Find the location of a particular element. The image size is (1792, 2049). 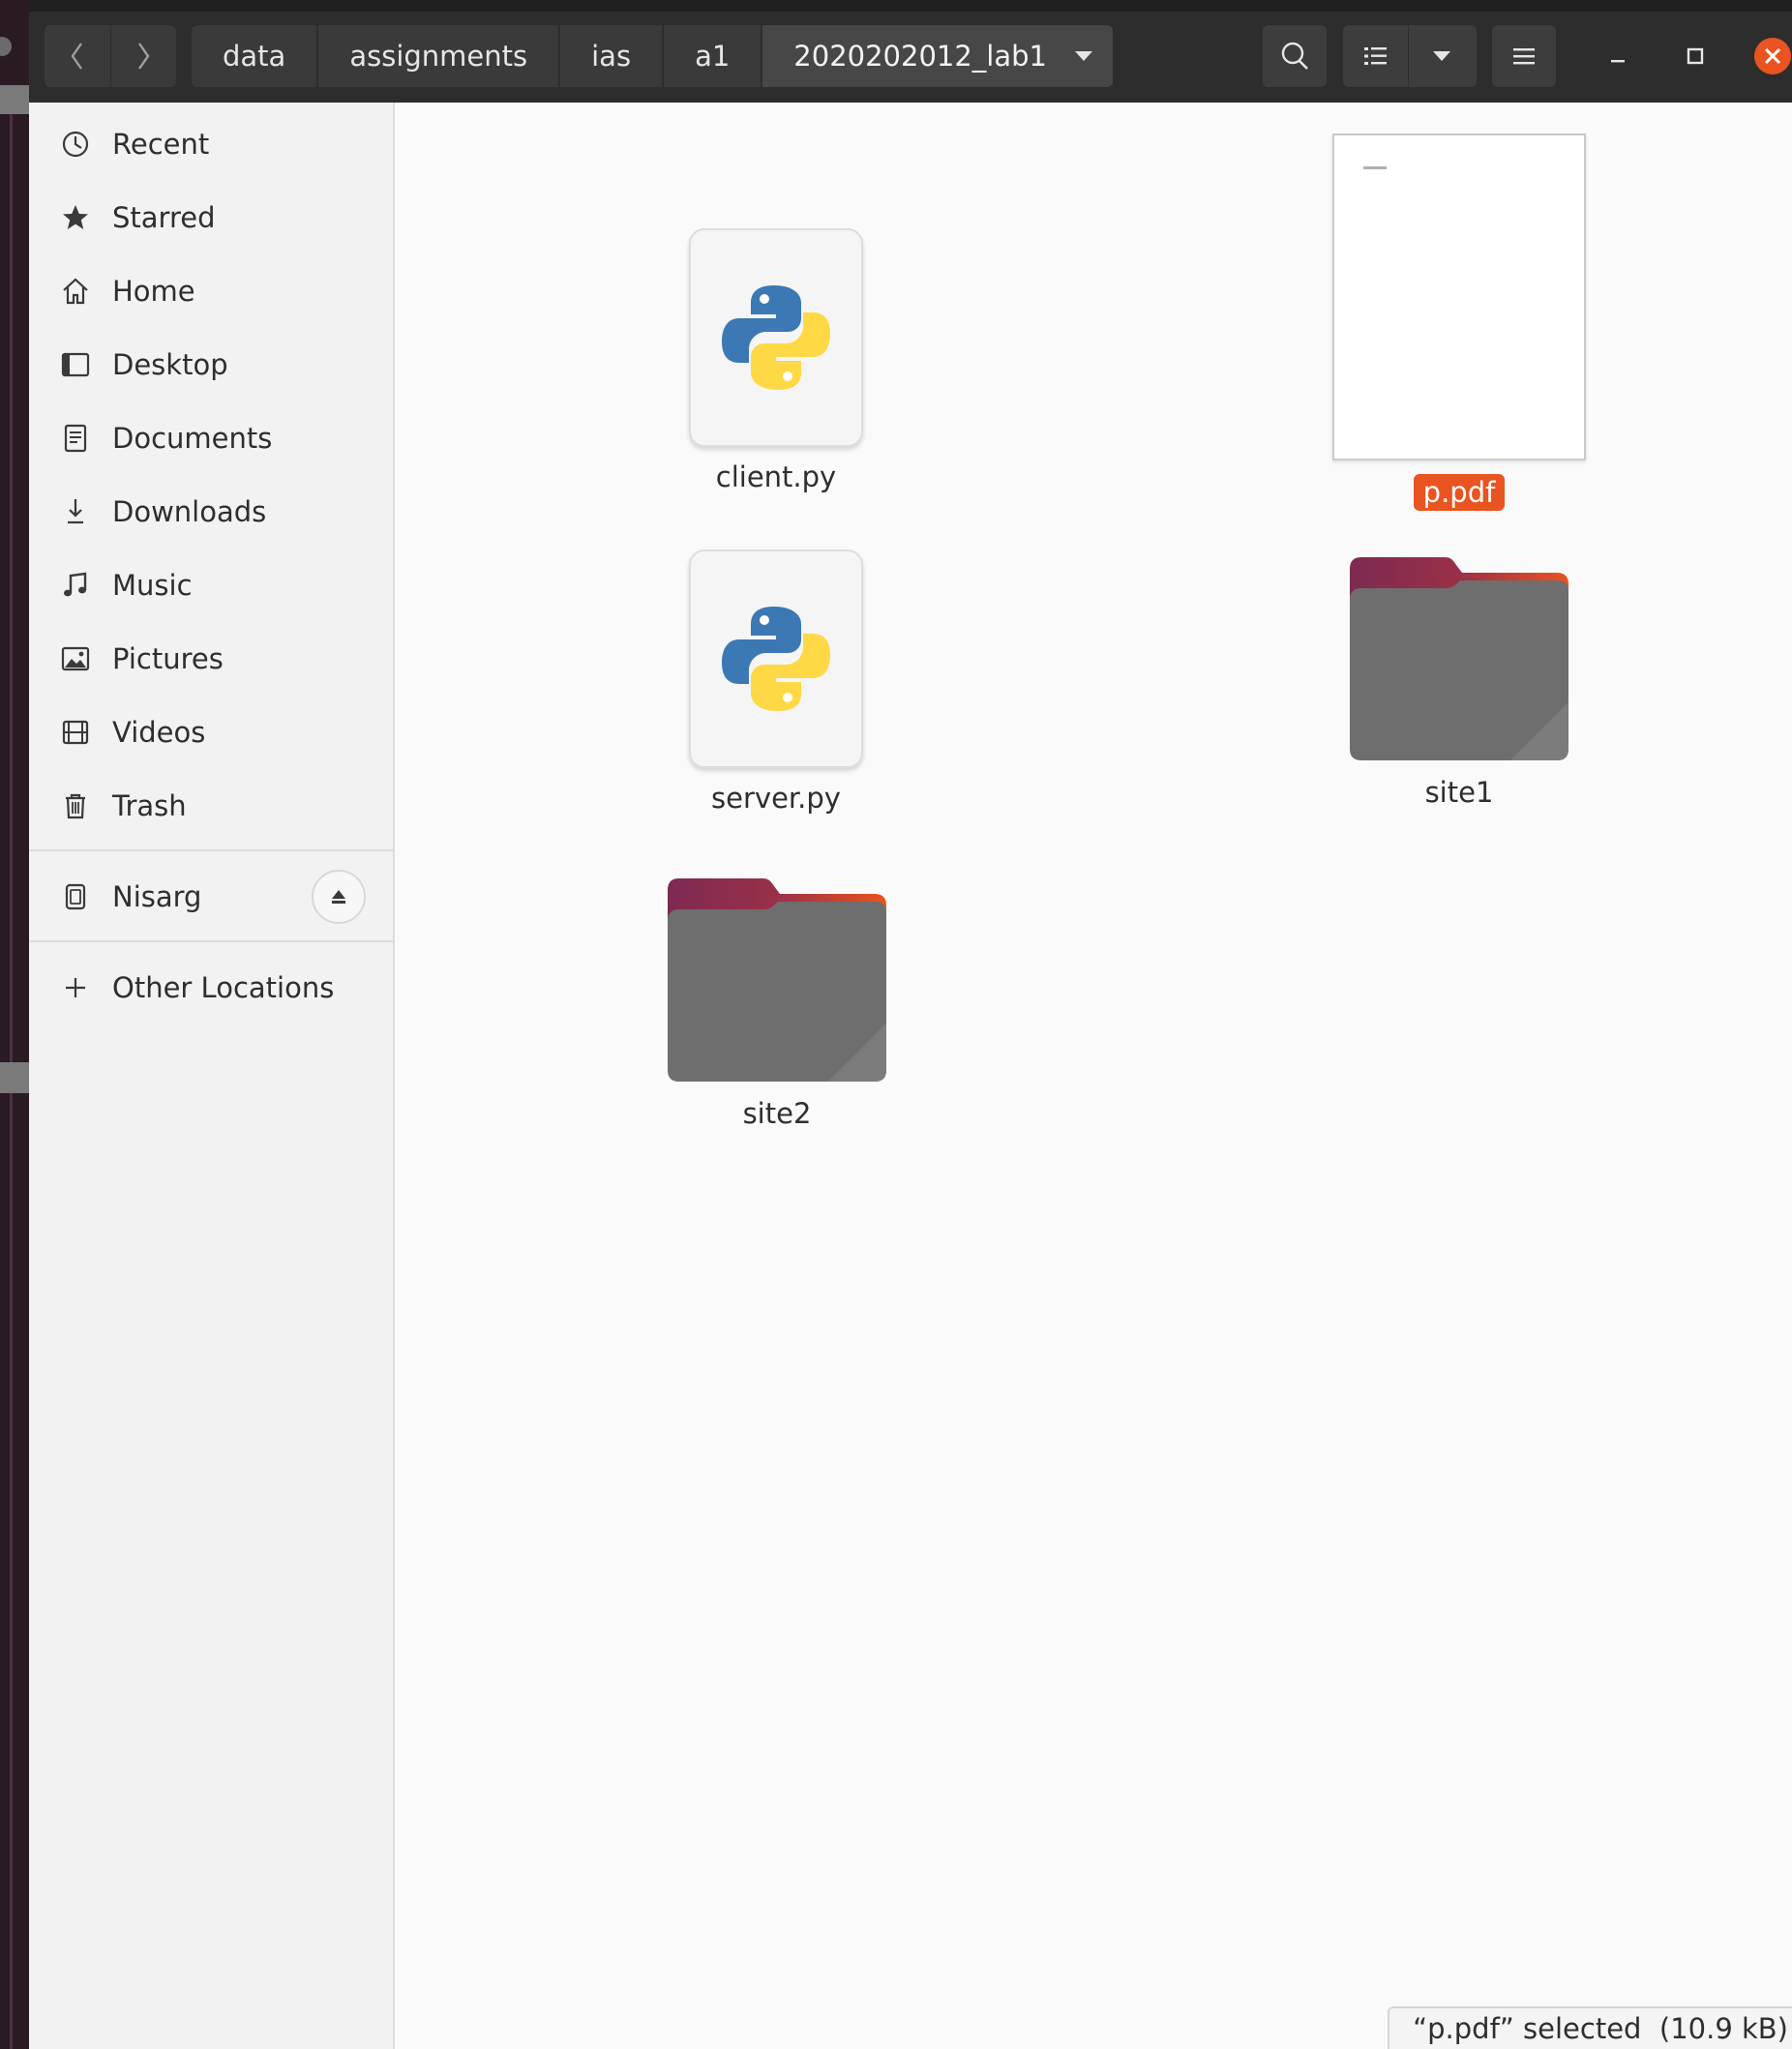

file-item: server.py is located at coordinates (776, 682).